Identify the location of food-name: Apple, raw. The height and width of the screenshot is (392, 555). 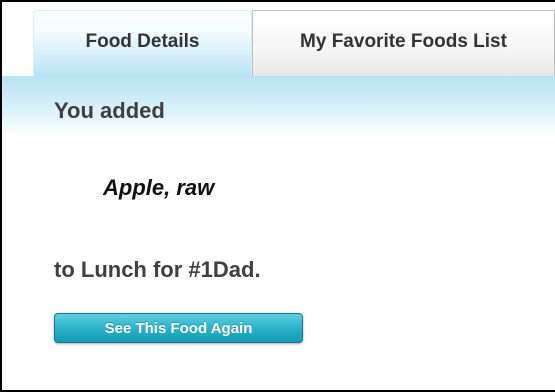
(159, 187).